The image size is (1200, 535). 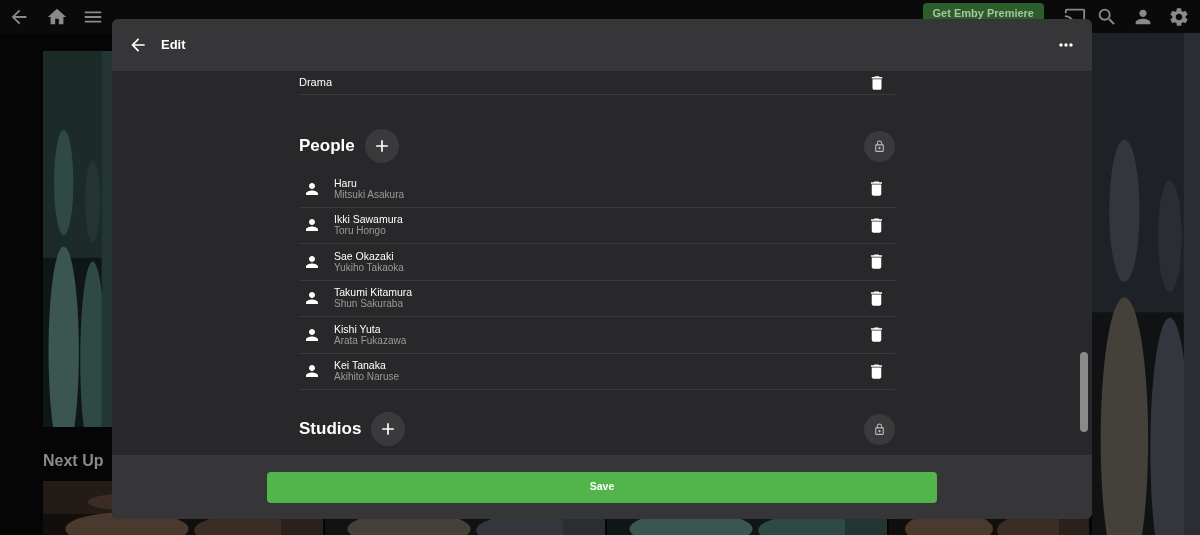 What do you see at coordinates (364, 255) in the screenshot?
I see `person-name: Sae Okazaki` at bounding box center [364, 255].